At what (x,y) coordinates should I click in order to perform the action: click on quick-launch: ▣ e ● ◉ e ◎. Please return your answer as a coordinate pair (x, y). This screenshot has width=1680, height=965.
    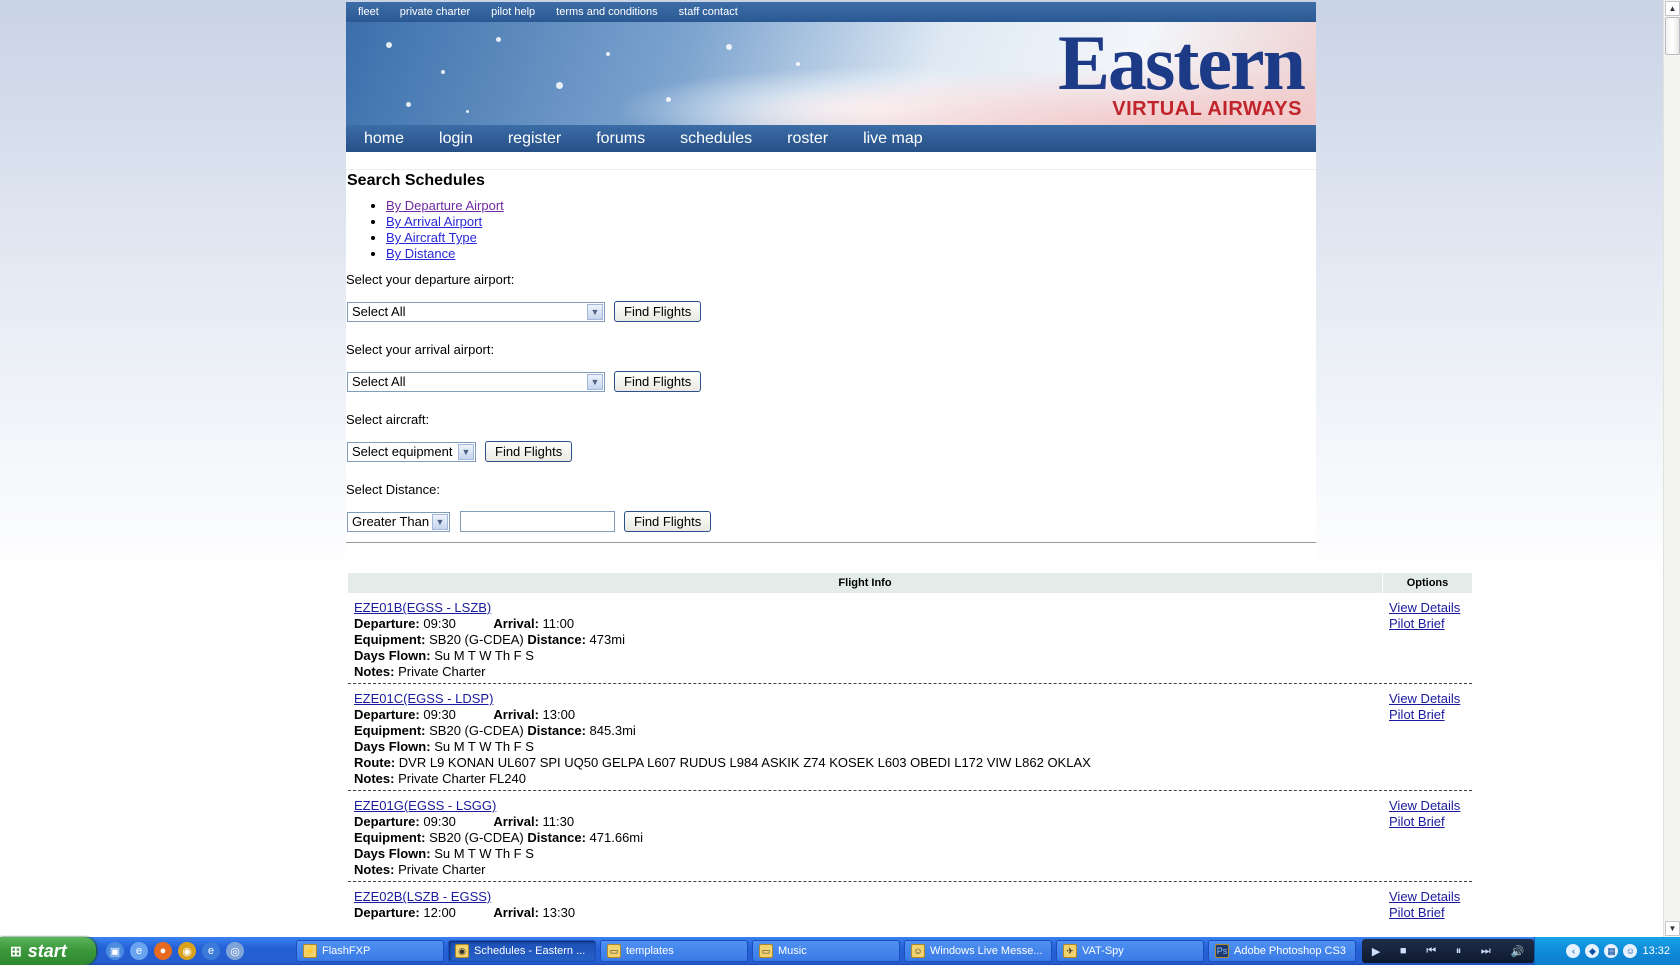
    Looking at the image, I should click on (201, 951).